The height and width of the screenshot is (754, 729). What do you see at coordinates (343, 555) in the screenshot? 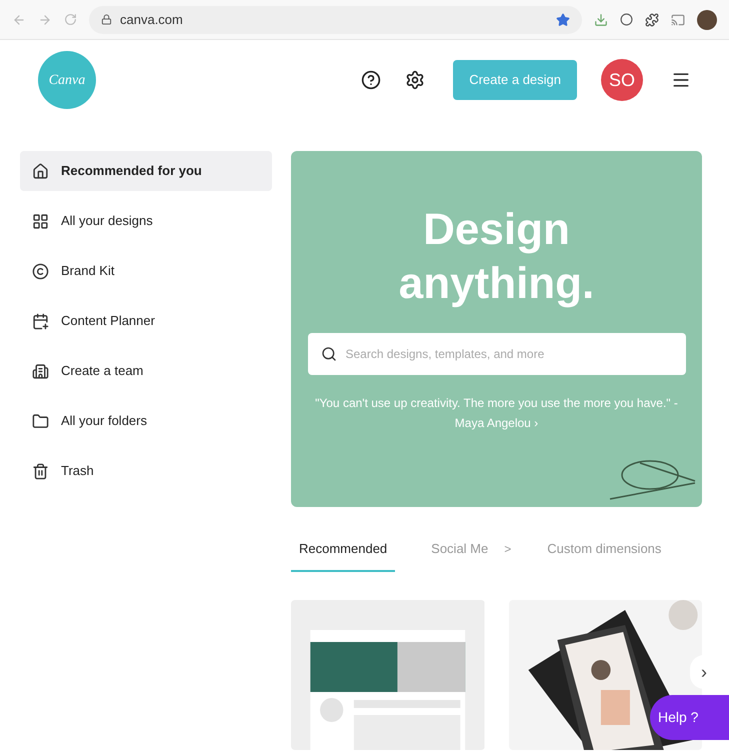
I see `category-tab: Recommended` at bounding box center [343, 555].